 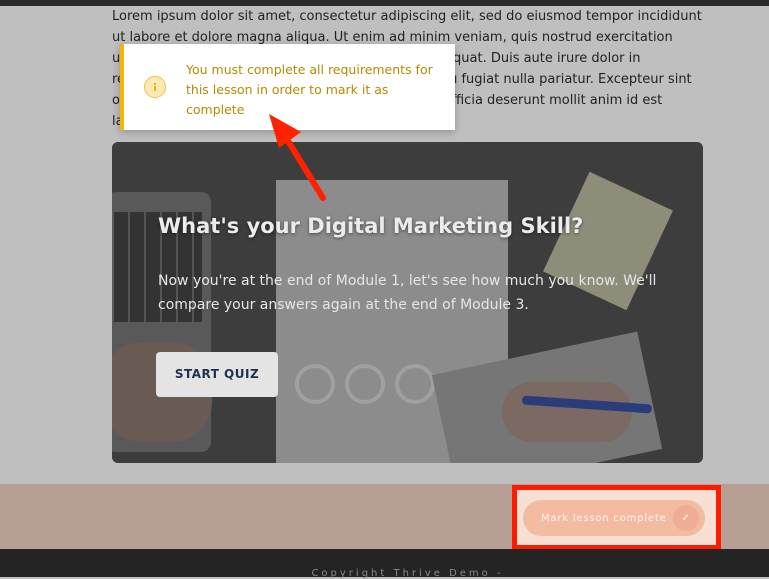 I want to click on mark-lesson-complete-button: Mark lesson complete ✓, so click(x=614, y=518).